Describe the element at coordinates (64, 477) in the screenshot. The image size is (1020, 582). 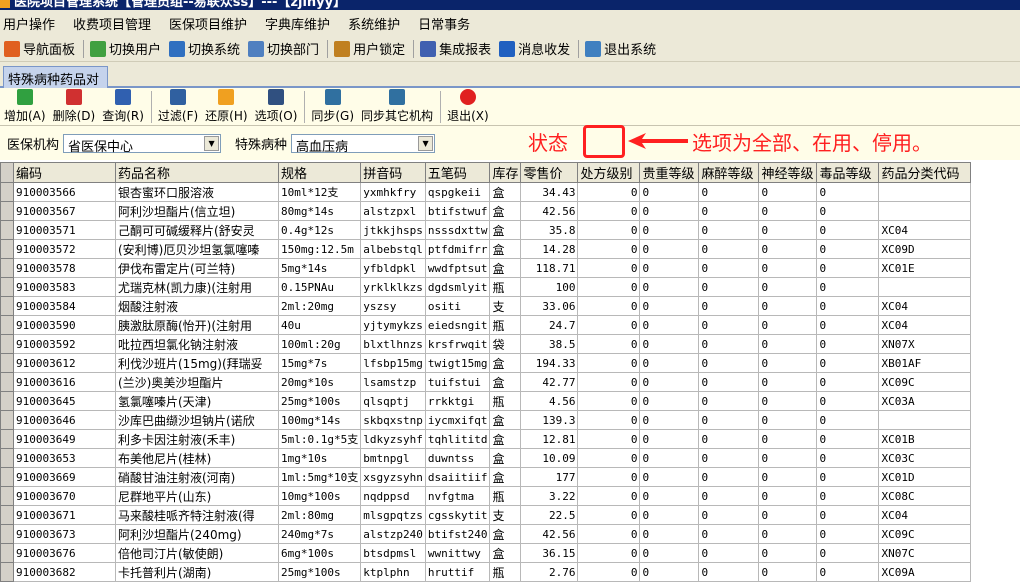
I see `cell-0: 910003669` at that location.